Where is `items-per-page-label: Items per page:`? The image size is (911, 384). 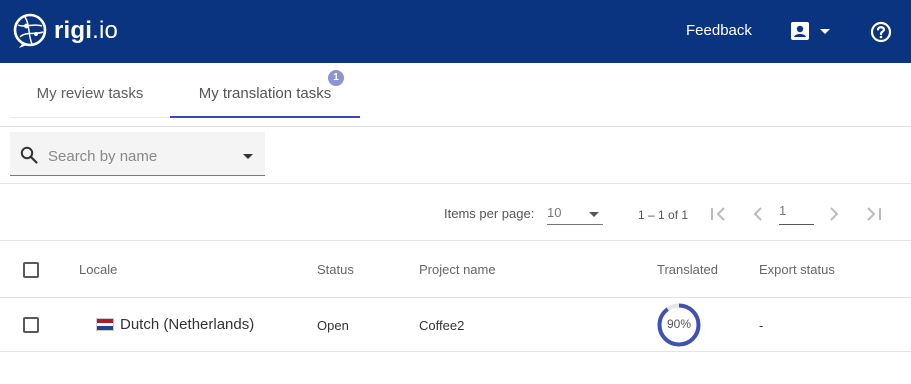
items-per-page-label: Items per page: is located at coordinates (489, 213).